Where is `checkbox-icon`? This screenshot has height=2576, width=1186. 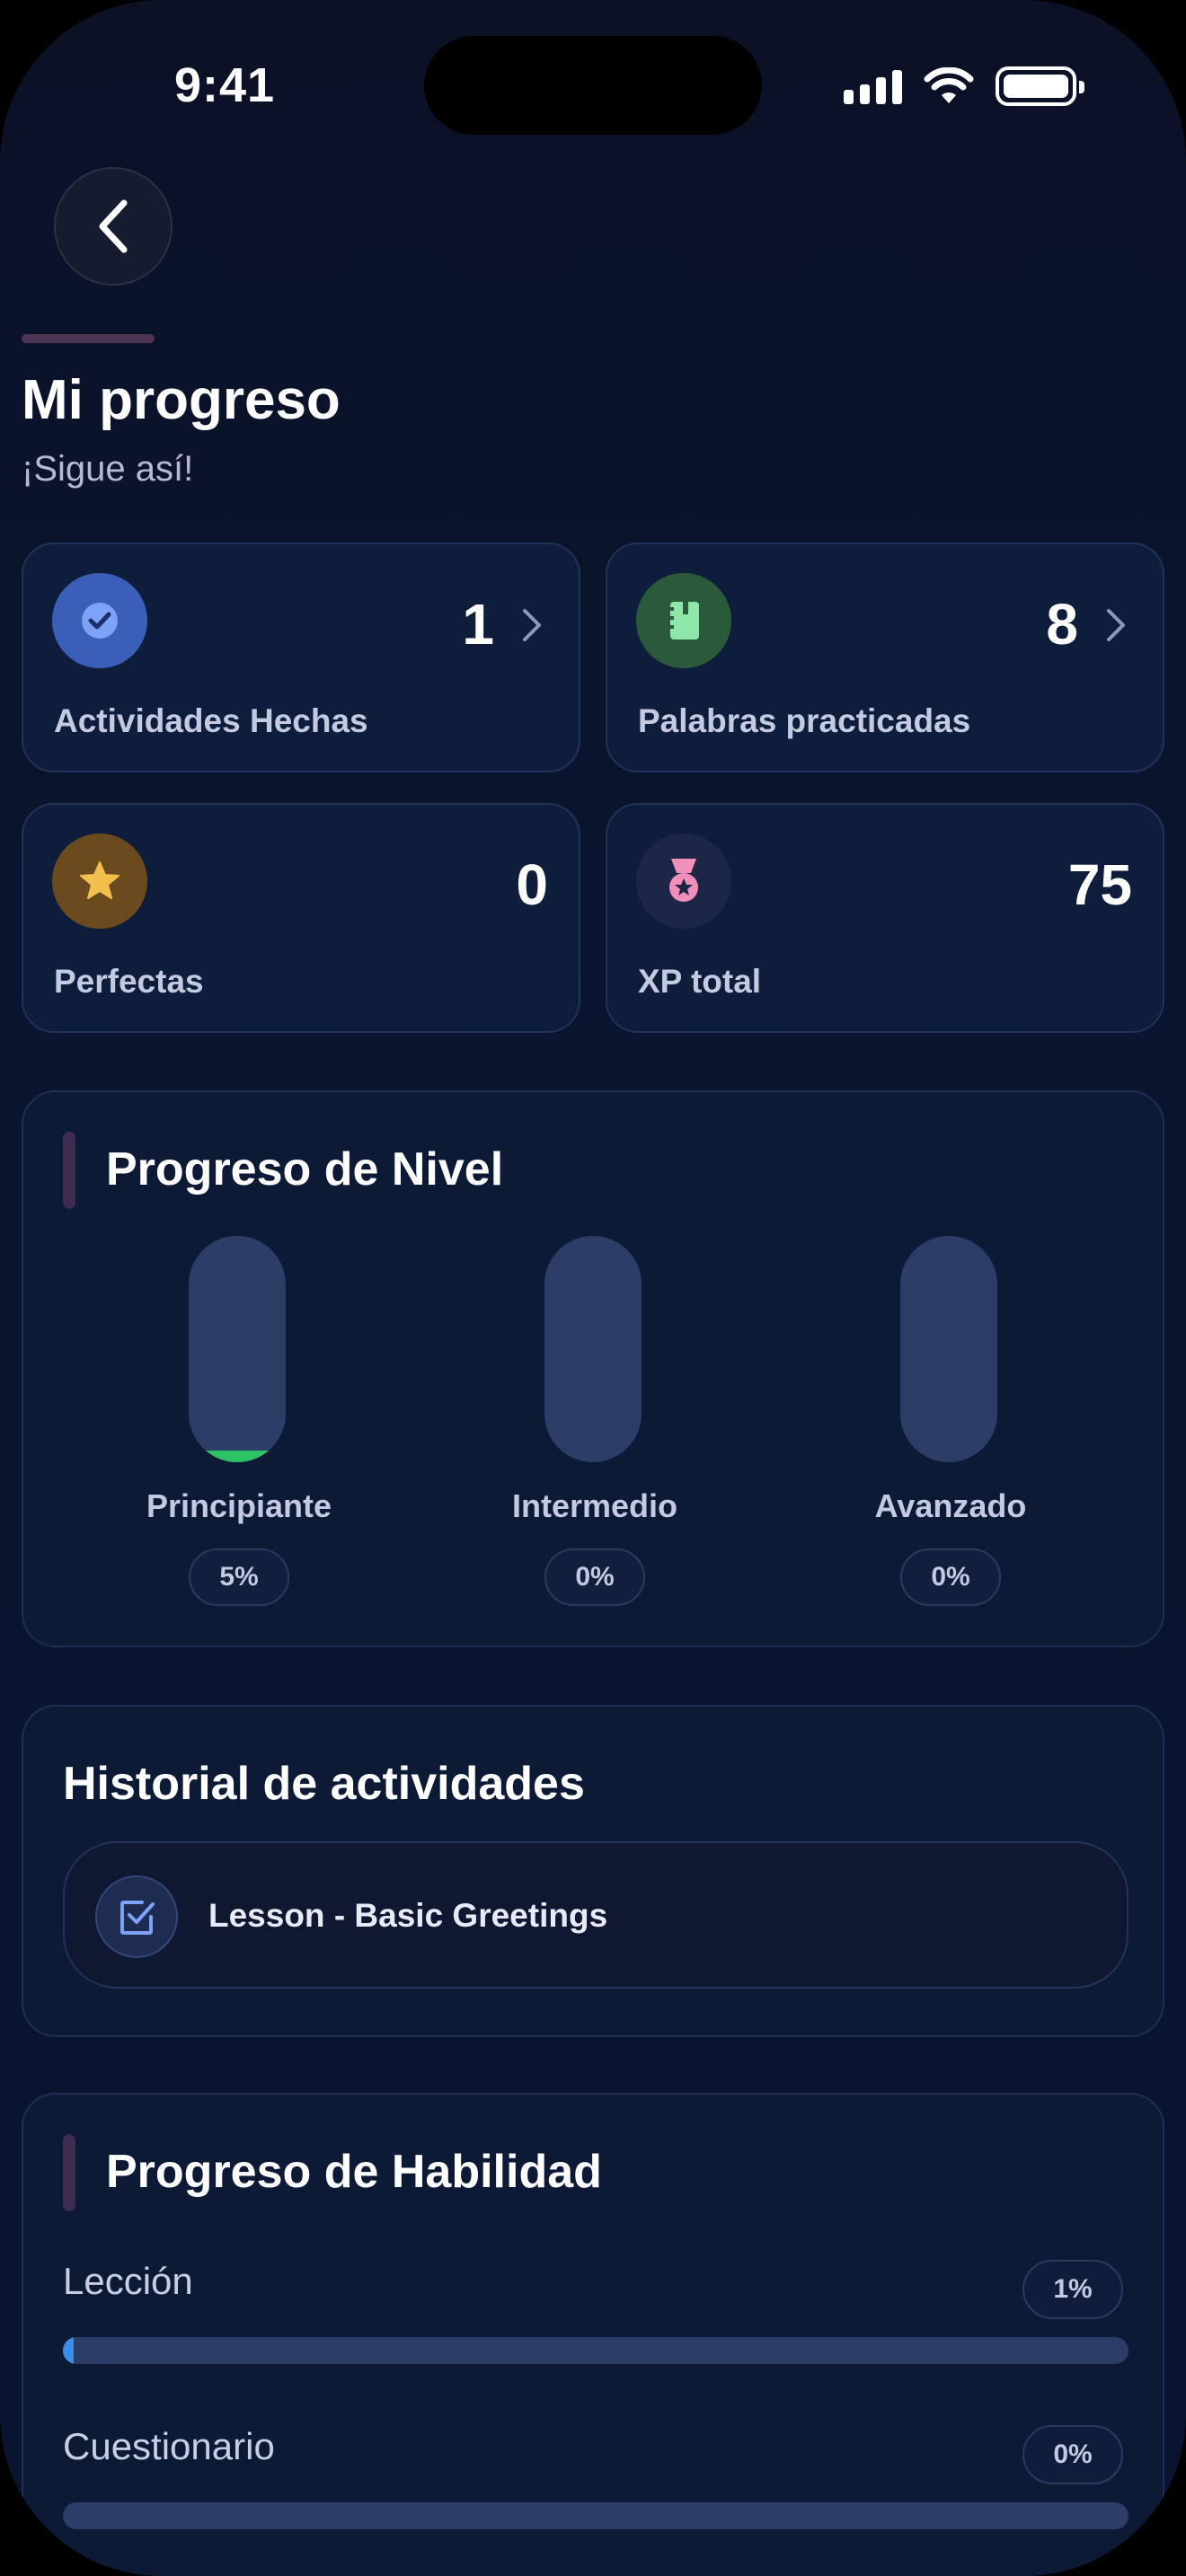 checkbox-icon is located at coordinates (136, 1916).